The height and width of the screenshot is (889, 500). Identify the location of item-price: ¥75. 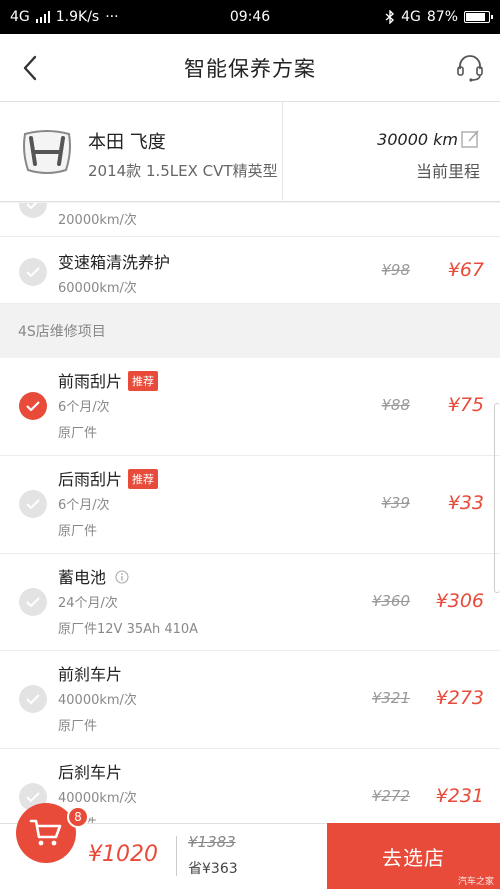
(465, 405).